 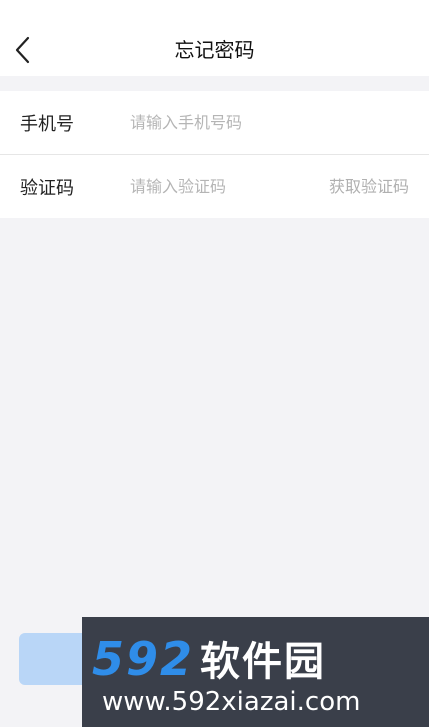 I want to click on code-row: 验证码 获取验证码, so click(x=214, y=186).